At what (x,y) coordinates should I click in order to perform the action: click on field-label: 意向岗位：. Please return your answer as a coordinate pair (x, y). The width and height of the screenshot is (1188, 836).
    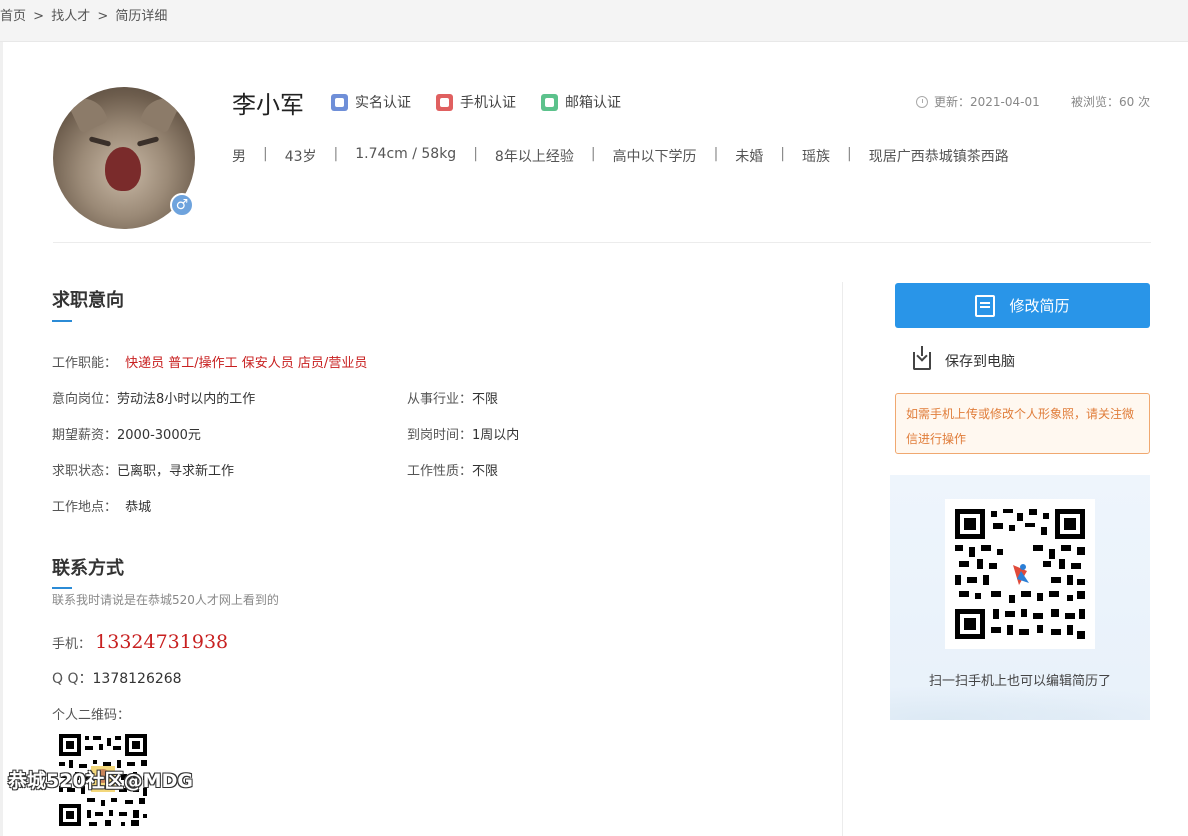
    Looking at the image, I should click on (85, 399).